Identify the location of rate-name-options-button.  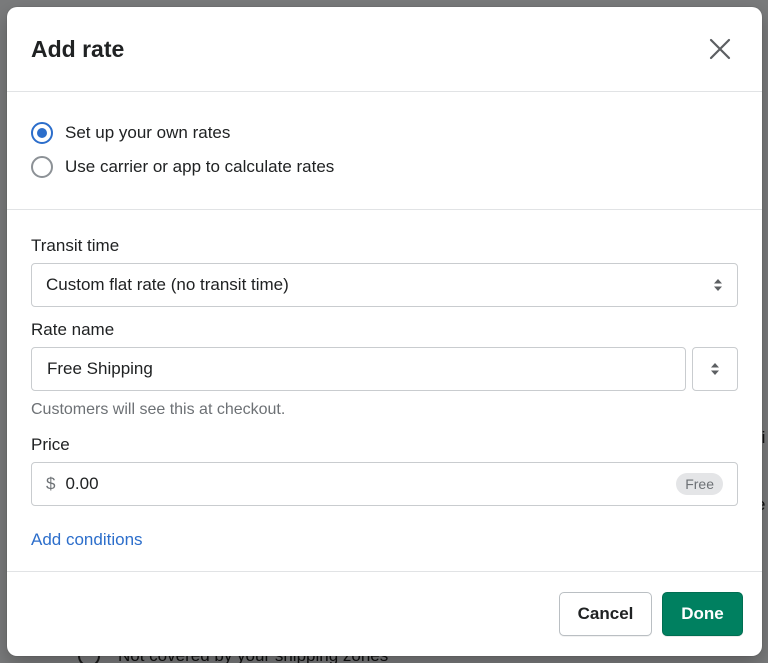
(715, 369).